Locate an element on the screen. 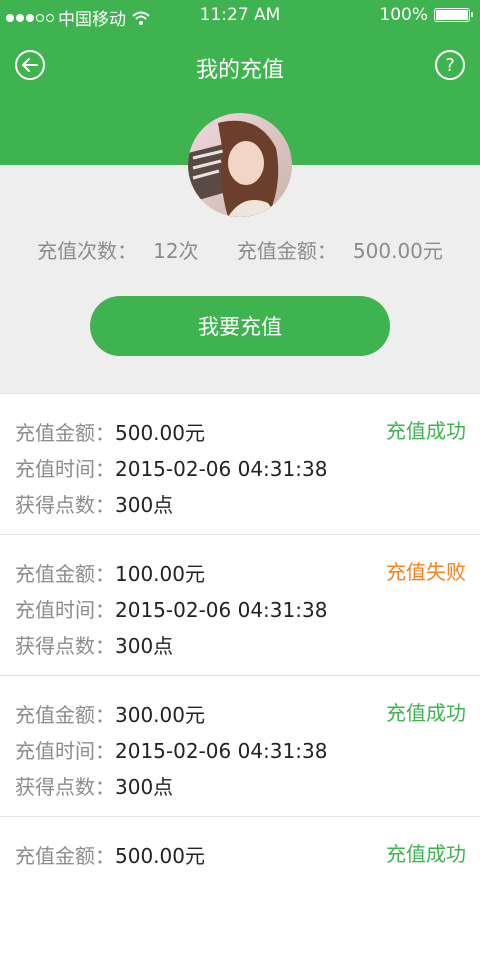  battery-icon is located at coordinates (453, 15).